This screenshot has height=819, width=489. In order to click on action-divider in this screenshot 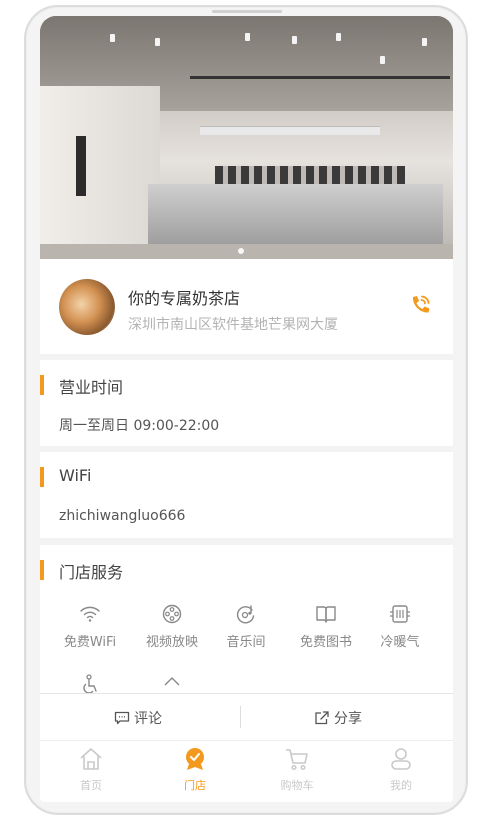, I will do `click(240, 717)`.